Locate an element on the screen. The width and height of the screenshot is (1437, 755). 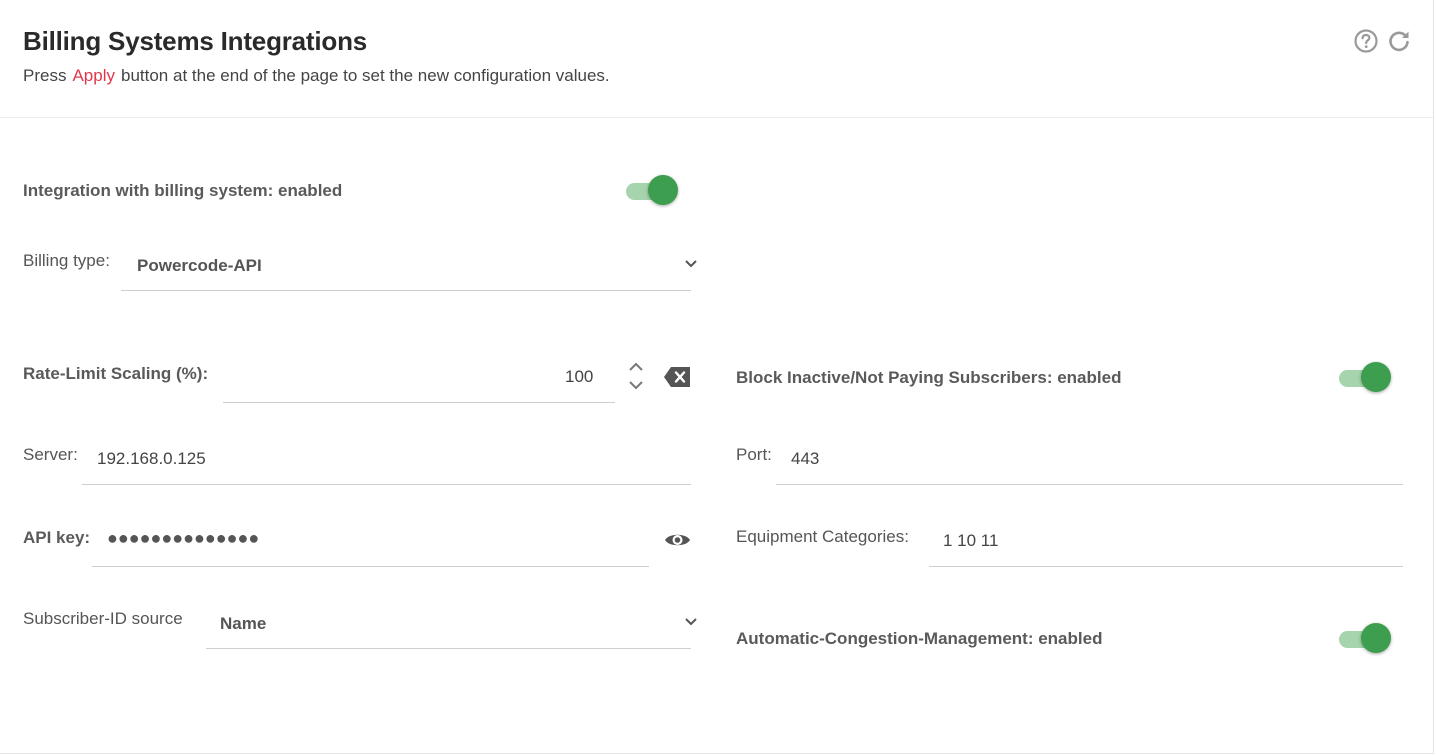
port-label: Port: is located at coordinates (754, 454).